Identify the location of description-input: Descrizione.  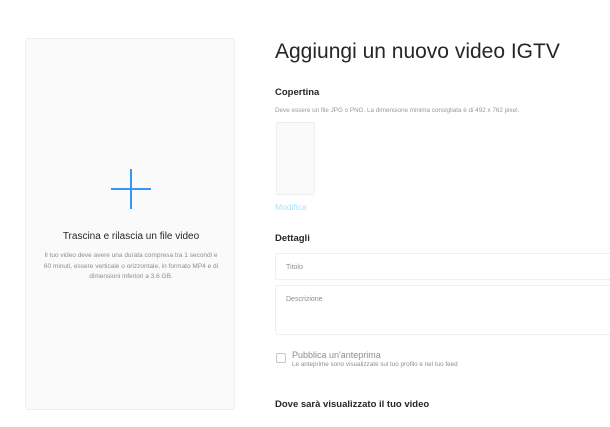
(442, 310).